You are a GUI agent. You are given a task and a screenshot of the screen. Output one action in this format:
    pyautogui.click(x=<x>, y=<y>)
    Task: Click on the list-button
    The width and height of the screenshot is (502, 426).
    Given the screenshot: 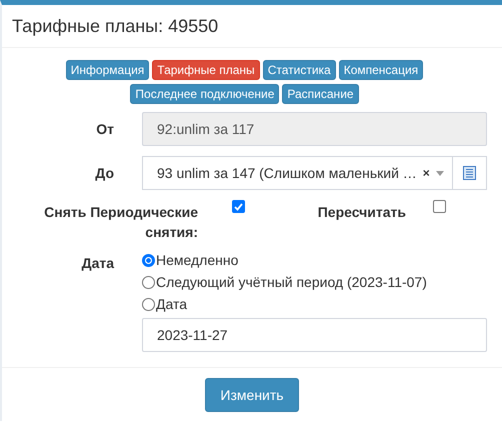 What is the action you would take?
    pyautogui.click(x=469, y=173)
    